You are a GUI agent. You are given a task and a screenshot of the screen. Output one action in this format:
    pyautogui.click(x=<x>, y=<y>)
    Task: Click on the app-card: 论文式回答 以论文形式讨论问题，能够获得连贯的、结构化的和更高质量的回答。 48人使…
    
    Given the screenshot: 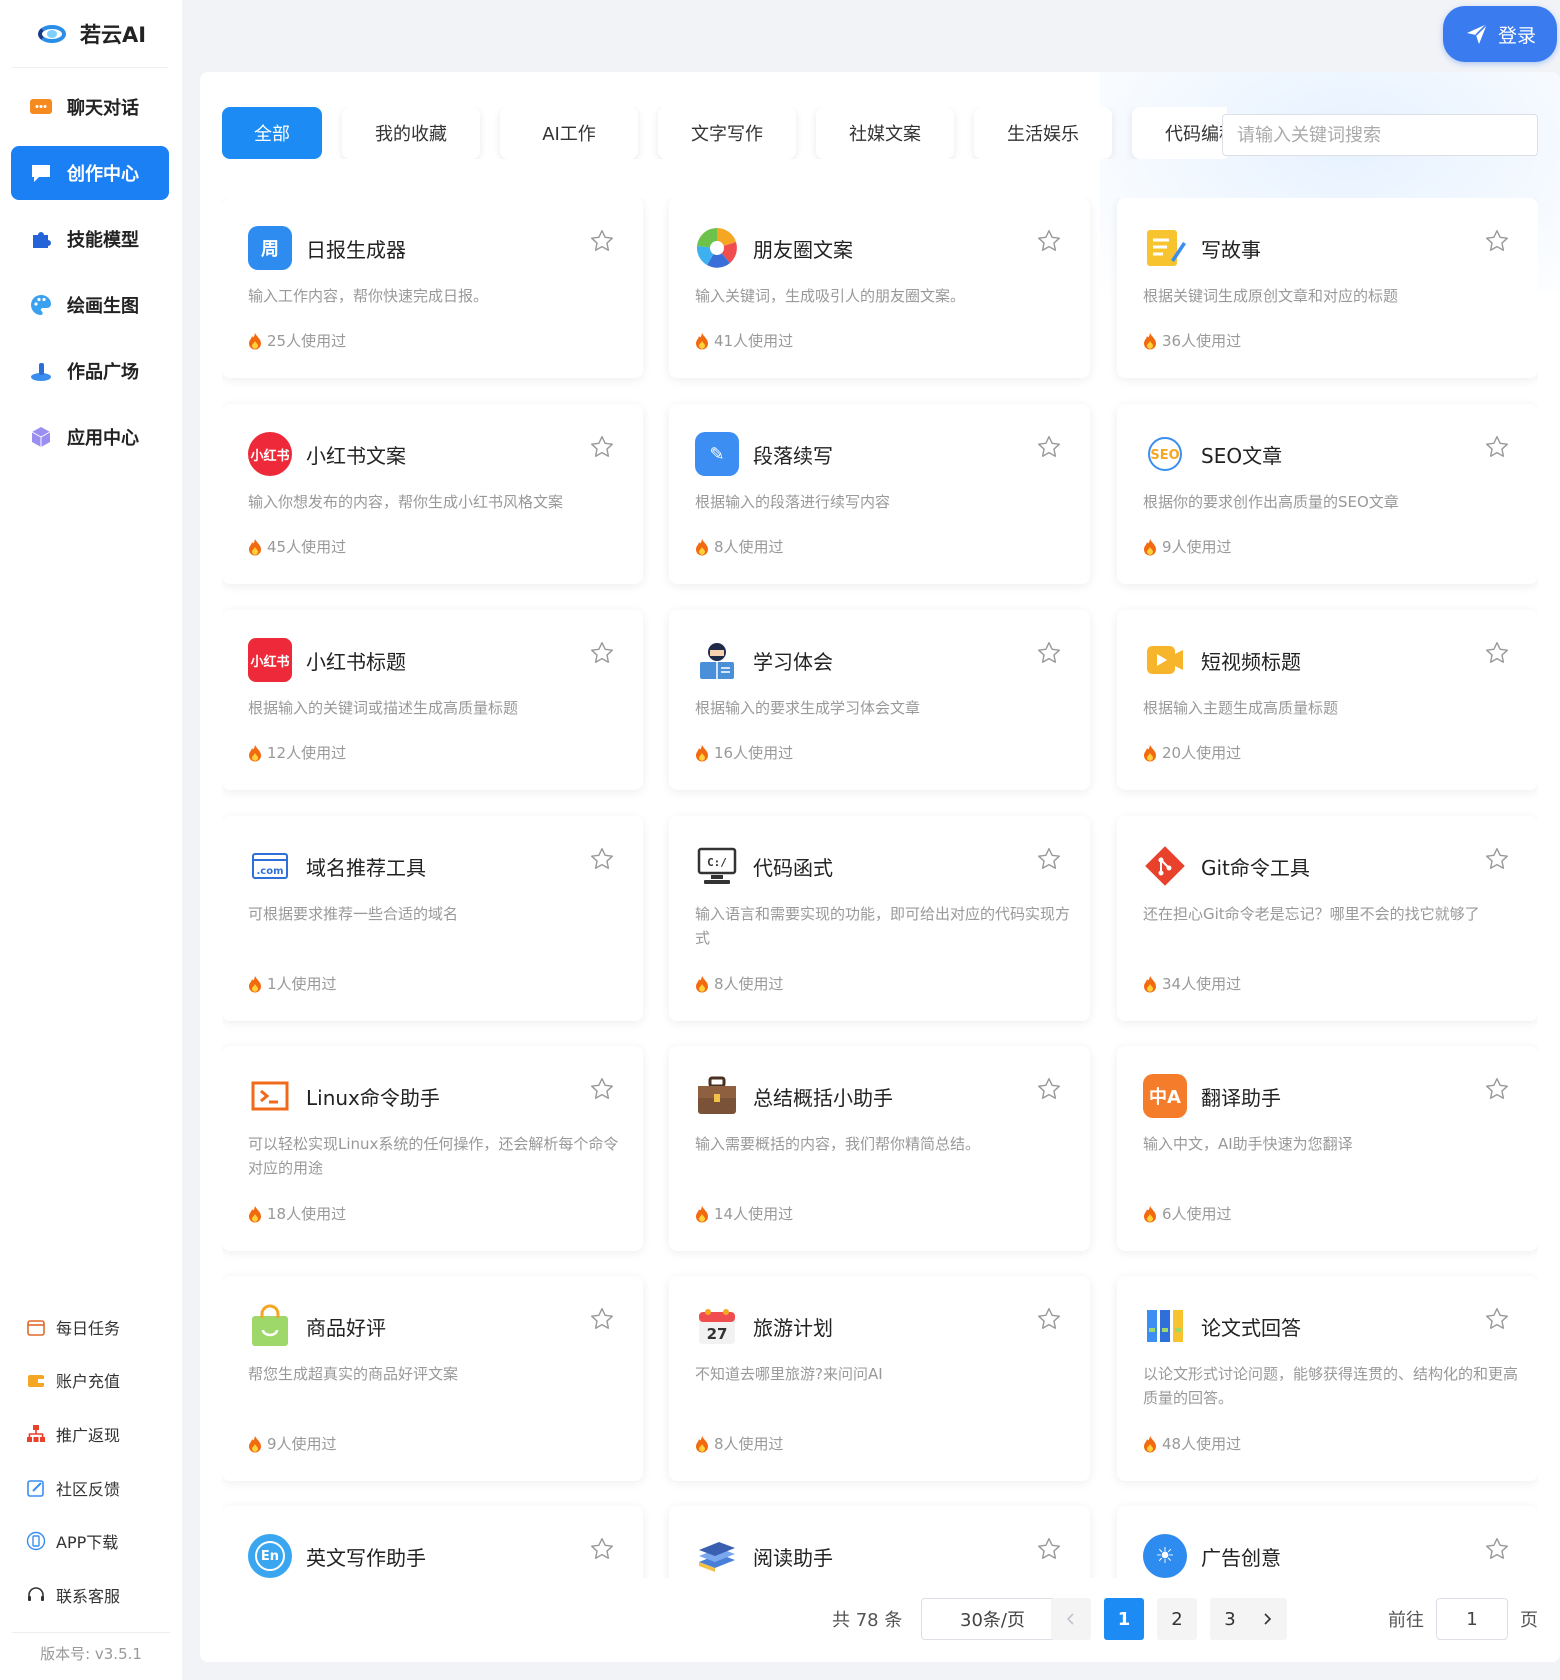 What is the action you would take?
    pyautogui.click(x=1327, y=1378)
    